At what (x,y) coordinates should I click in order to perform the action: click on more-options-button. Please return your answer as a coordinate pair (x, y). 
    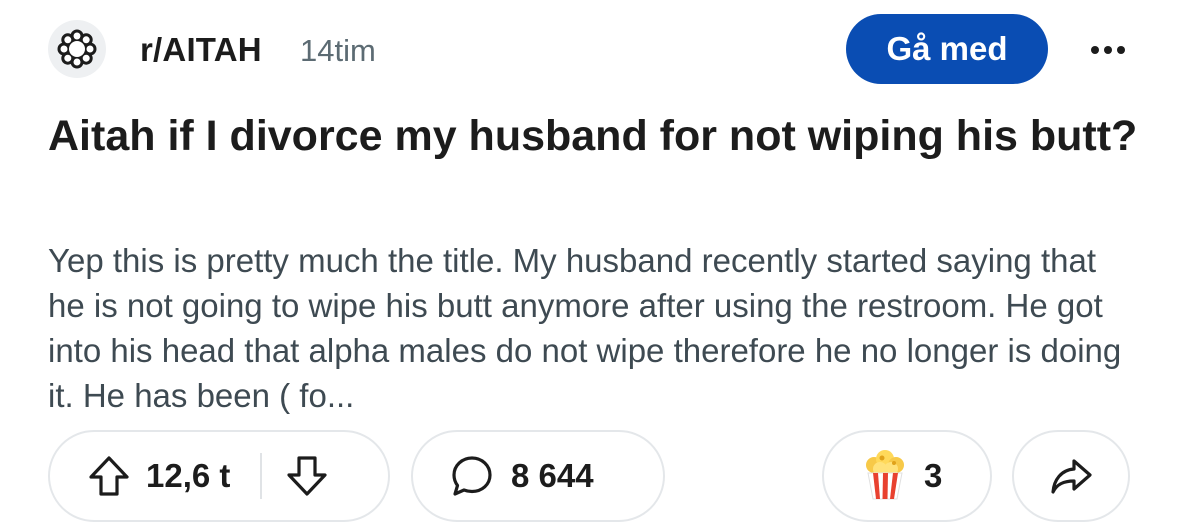
    Looking at the image, I should click on (1108, 50).